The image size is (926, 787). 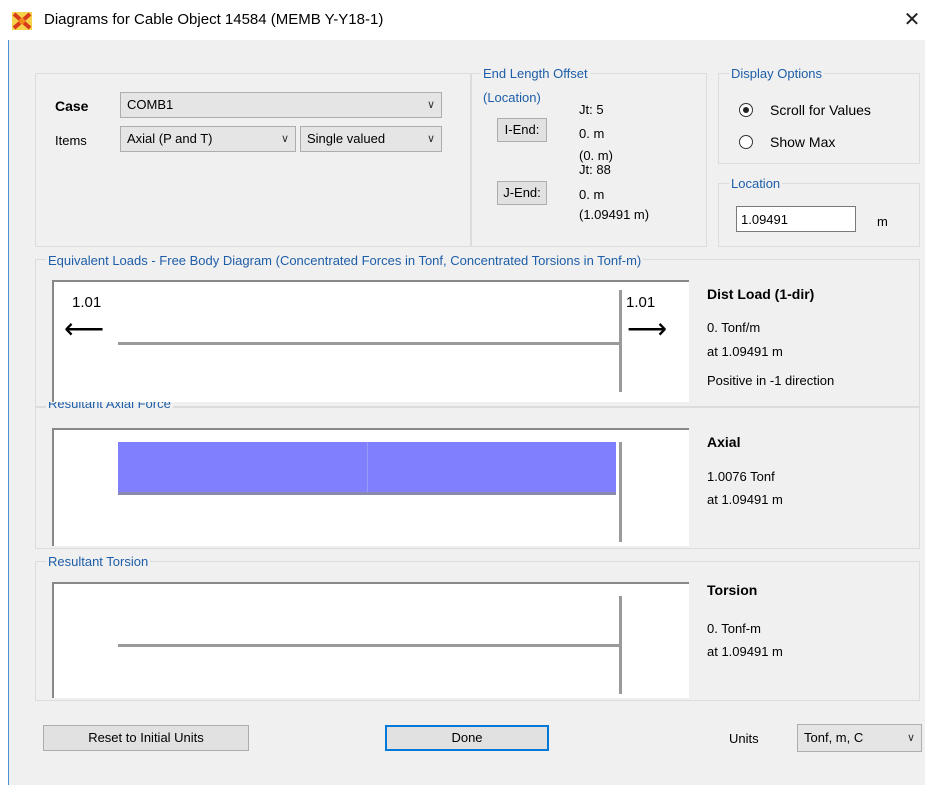 What do you see at coordinates (467, 738) in the screenshot?
I see `done-button: Done` at bounding box center [467, 738].